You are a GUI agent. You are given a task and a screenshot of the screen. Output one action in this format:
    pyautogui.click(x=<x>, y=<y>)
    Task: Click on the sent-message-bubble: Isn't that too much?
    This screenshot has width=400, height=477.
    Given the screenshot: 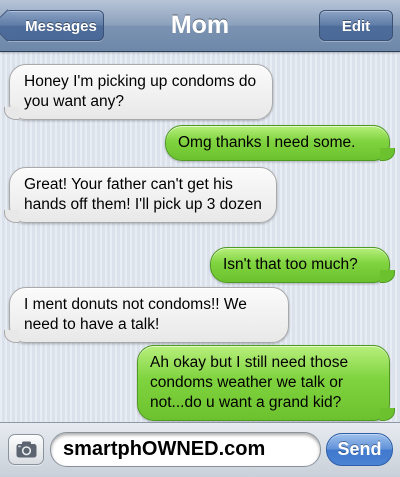 What is the action you would take?
    pyautogui.click(x=302, y=265)
    